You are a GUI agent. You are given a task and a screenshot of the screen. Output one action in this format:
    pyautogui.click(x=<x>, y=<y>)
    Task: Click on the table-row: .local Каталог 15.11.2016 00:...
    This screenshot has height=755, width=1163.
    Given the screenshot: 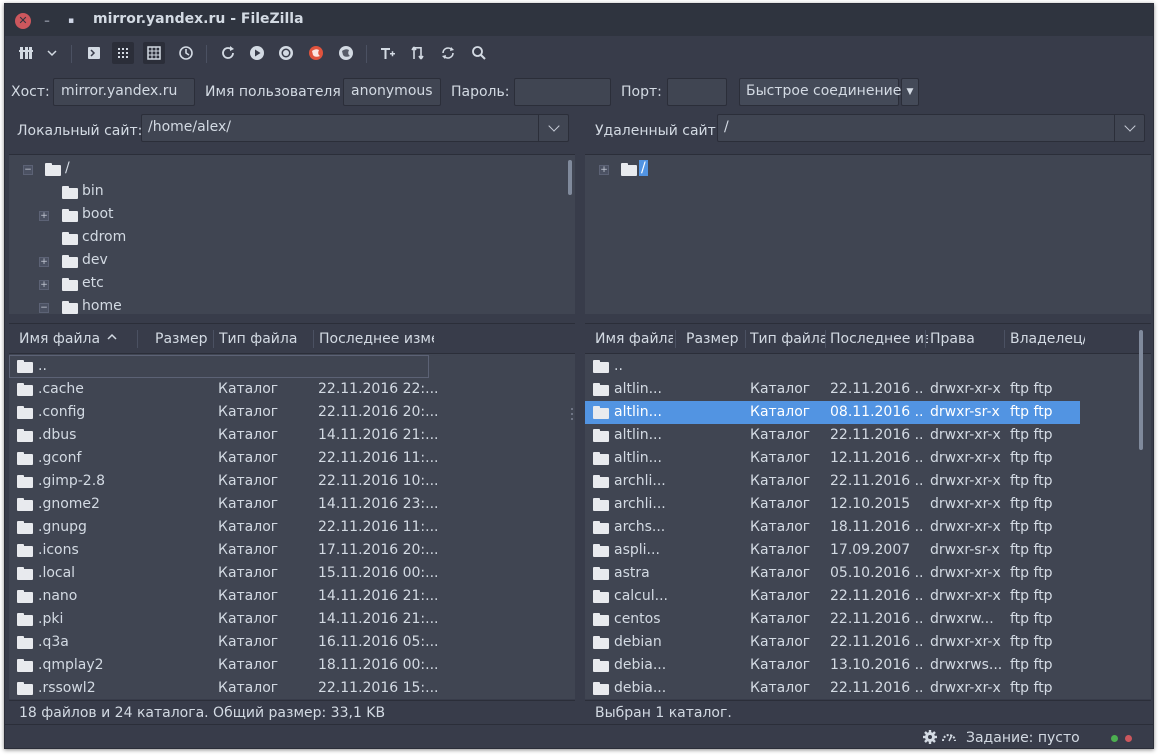 What is the action you would take?
    pyautogui.click(x=292, y=573)
    